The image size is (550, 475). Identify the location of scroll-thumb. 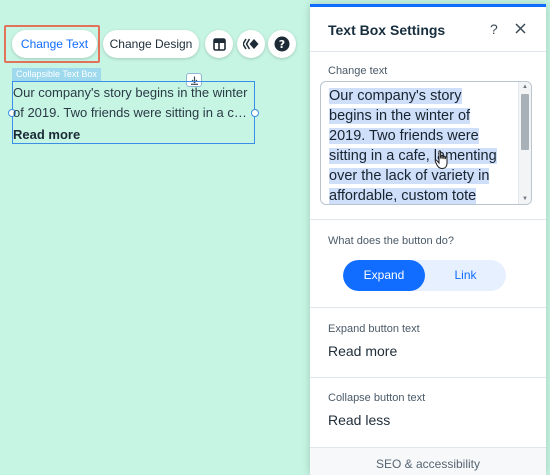
(525, 122).